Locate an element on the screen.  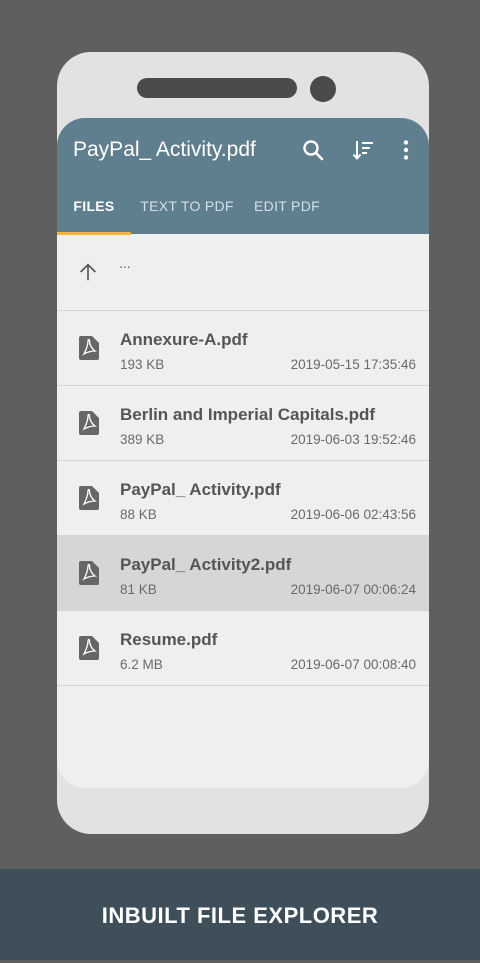
tab-edit-pdf: EDIT PDF is located at coordinates (287, 211).